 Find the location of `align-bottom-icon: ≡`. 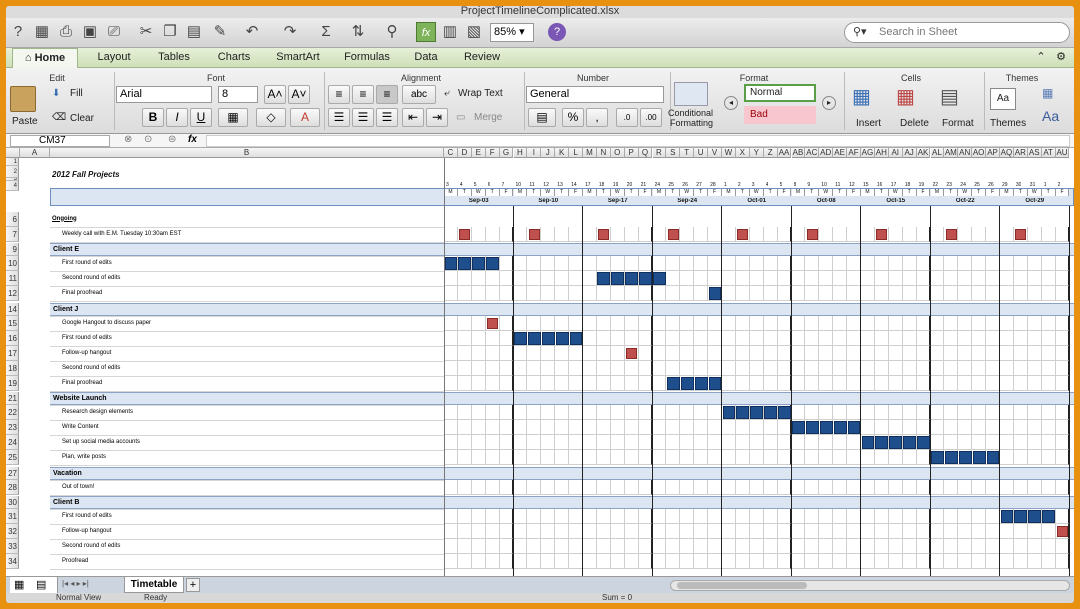

align-bottom-icon: ≡ is located at coordinates (387, 94).